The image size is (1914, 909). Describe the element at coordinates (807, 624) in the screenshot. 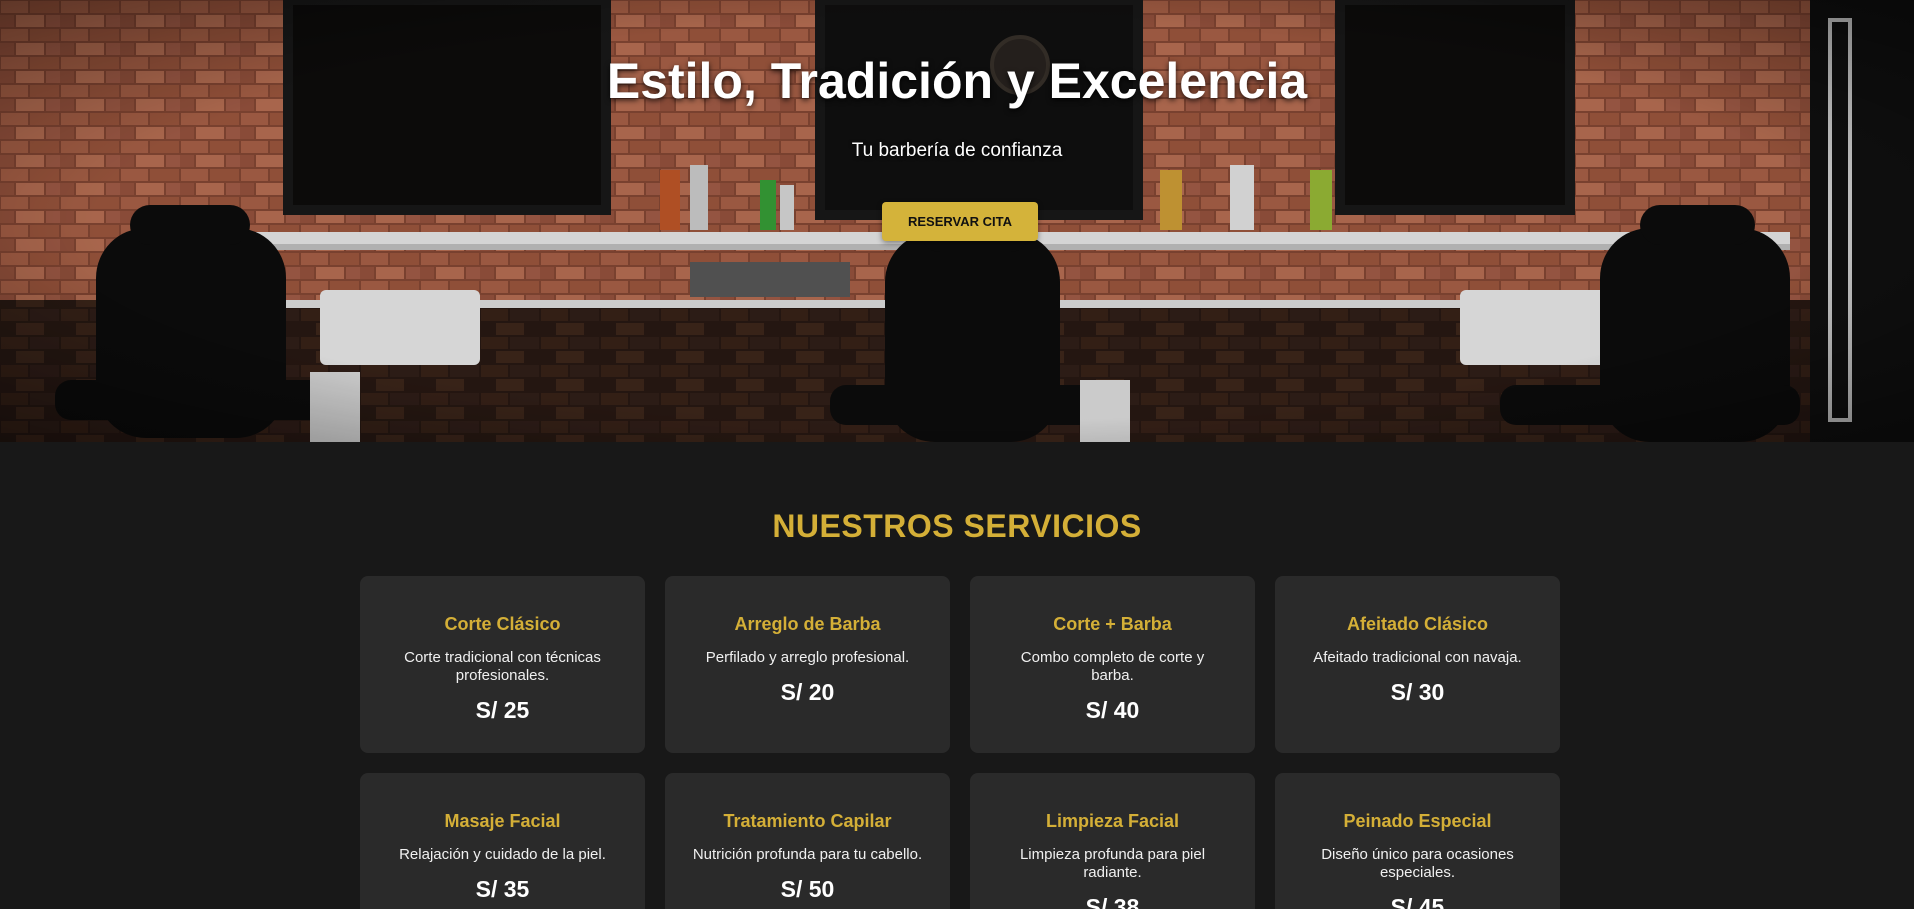

I see `service-name: Arreglo de Barba` at that location.